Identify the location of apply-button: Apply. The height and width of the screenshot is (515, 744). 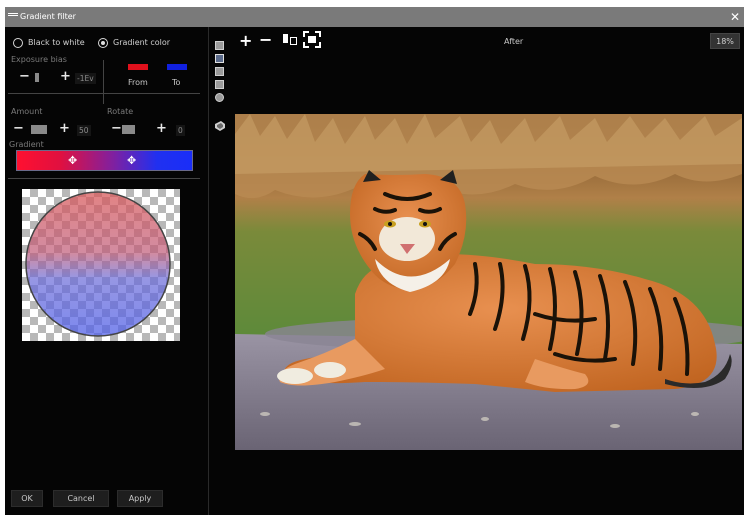
(140, 498).